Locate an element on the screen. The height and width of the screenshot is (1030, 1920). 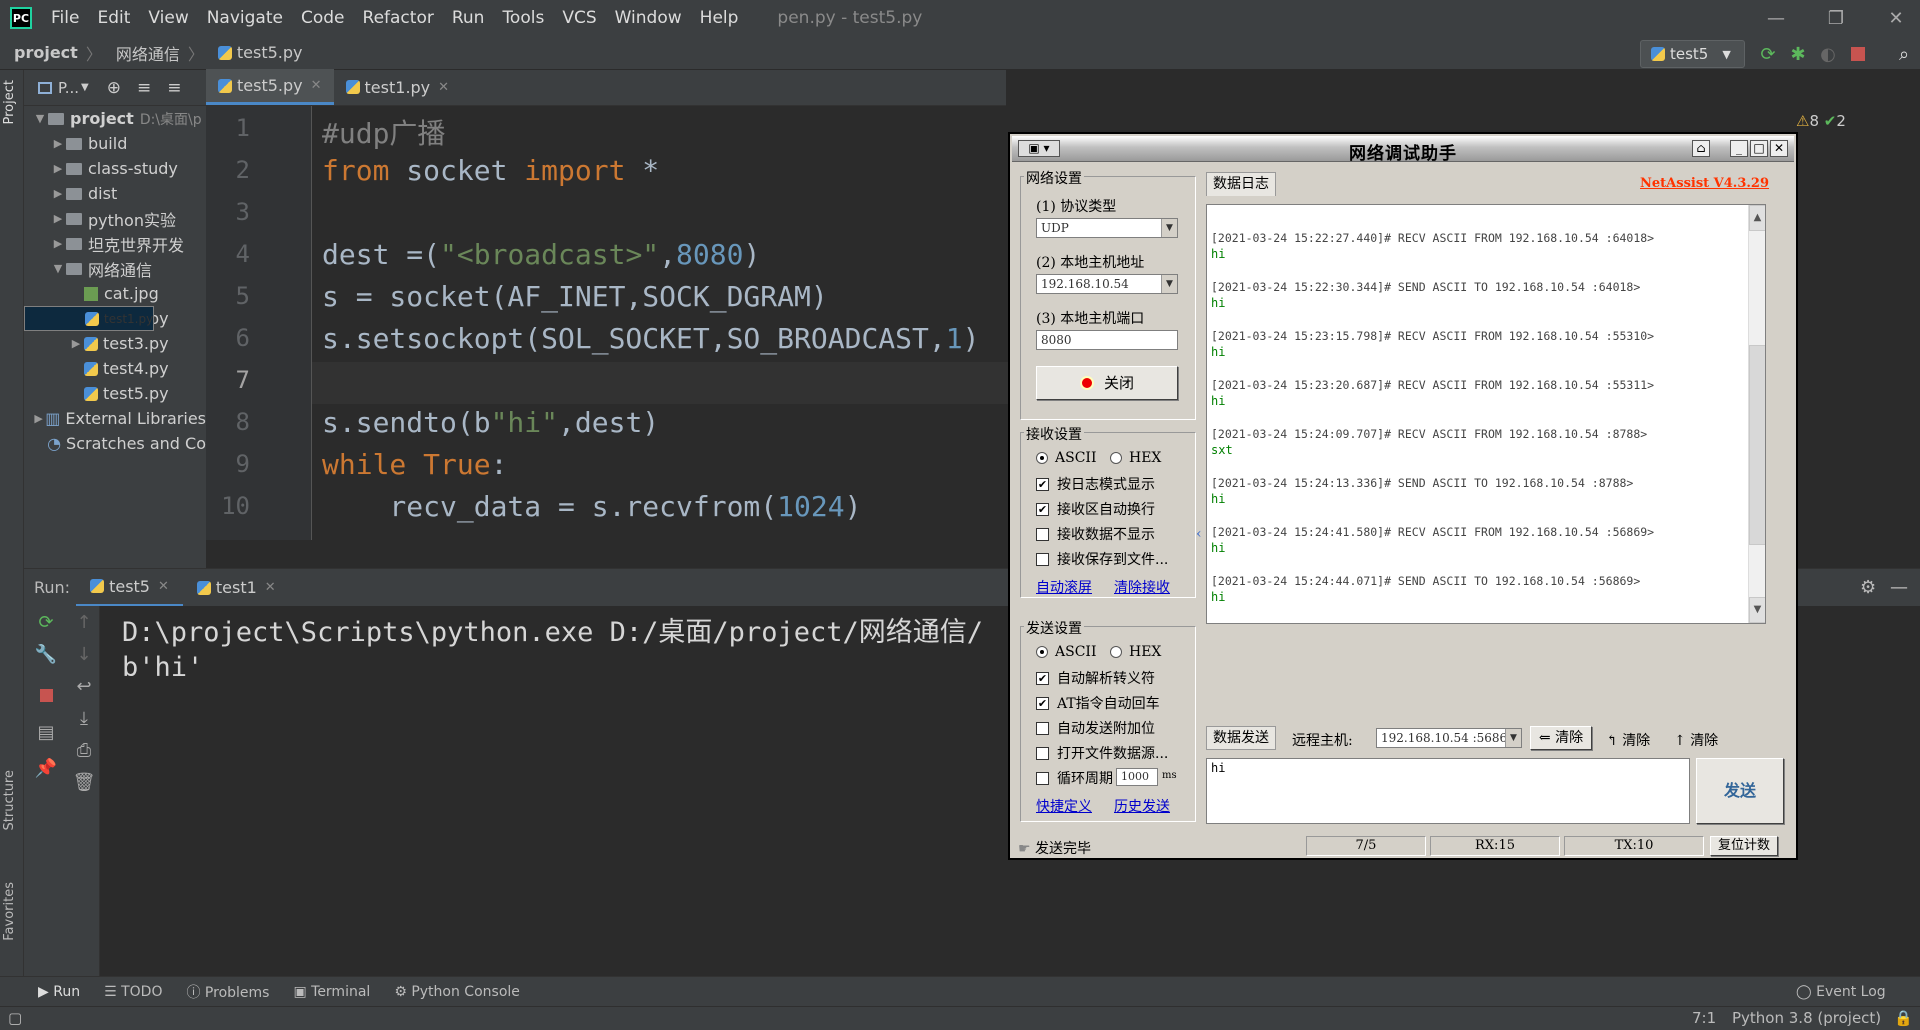
log-scrollbar: ▲ ▼ is located at coordinates (1756, 414).